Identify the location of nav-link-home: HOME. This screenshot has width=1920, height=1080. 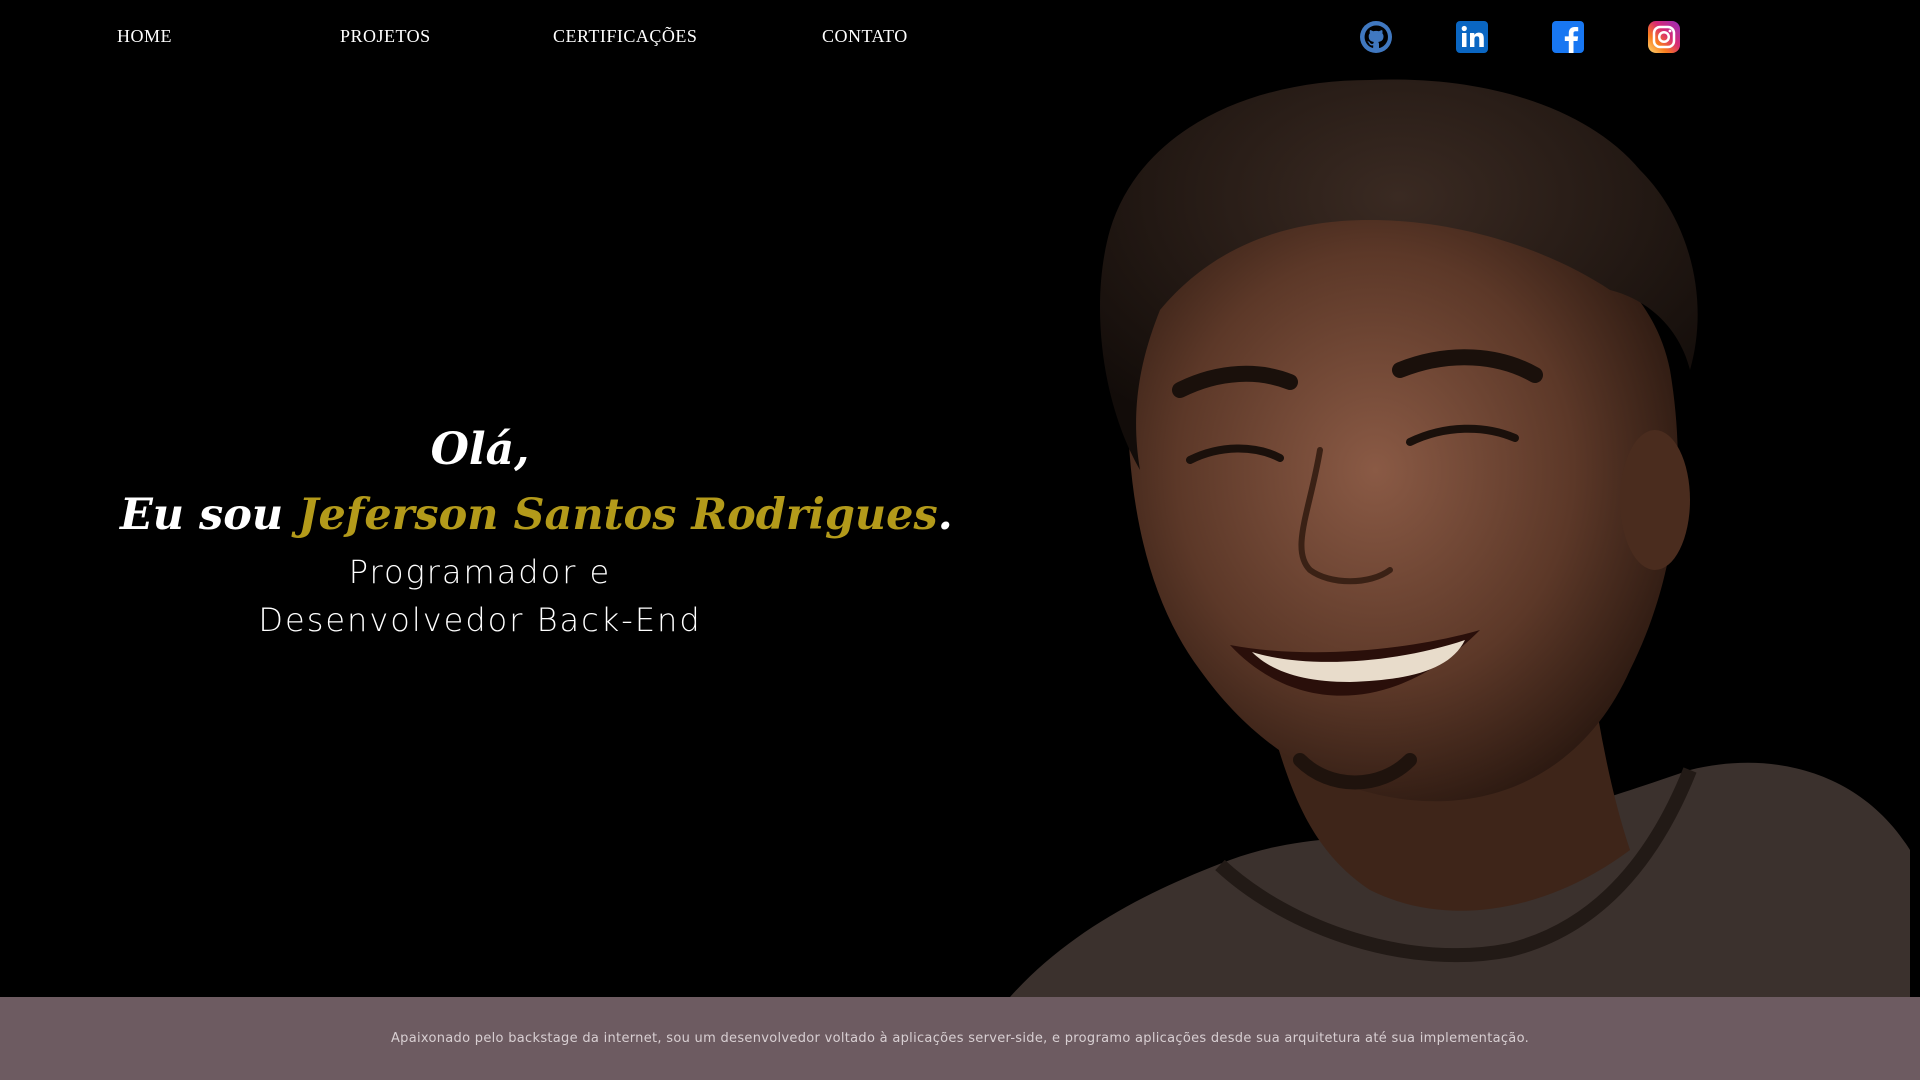
(144, 36).